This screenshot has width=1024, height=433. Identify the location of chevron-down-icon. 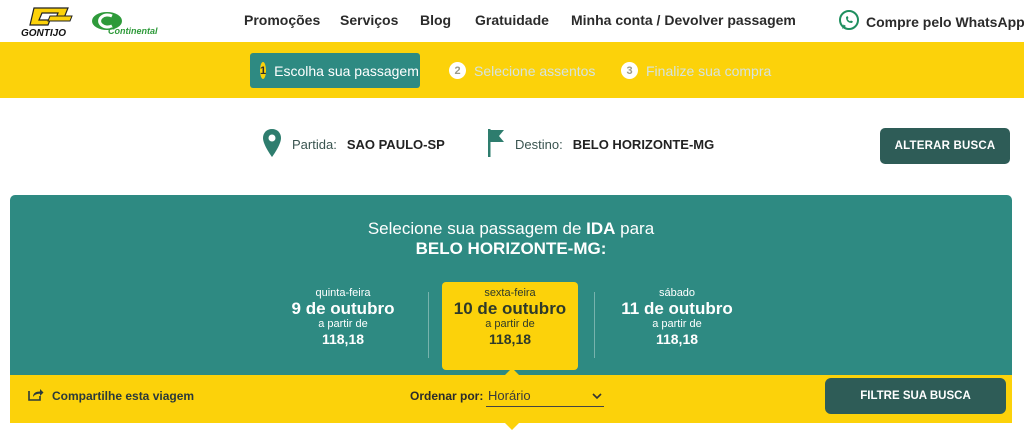
(597, 395).